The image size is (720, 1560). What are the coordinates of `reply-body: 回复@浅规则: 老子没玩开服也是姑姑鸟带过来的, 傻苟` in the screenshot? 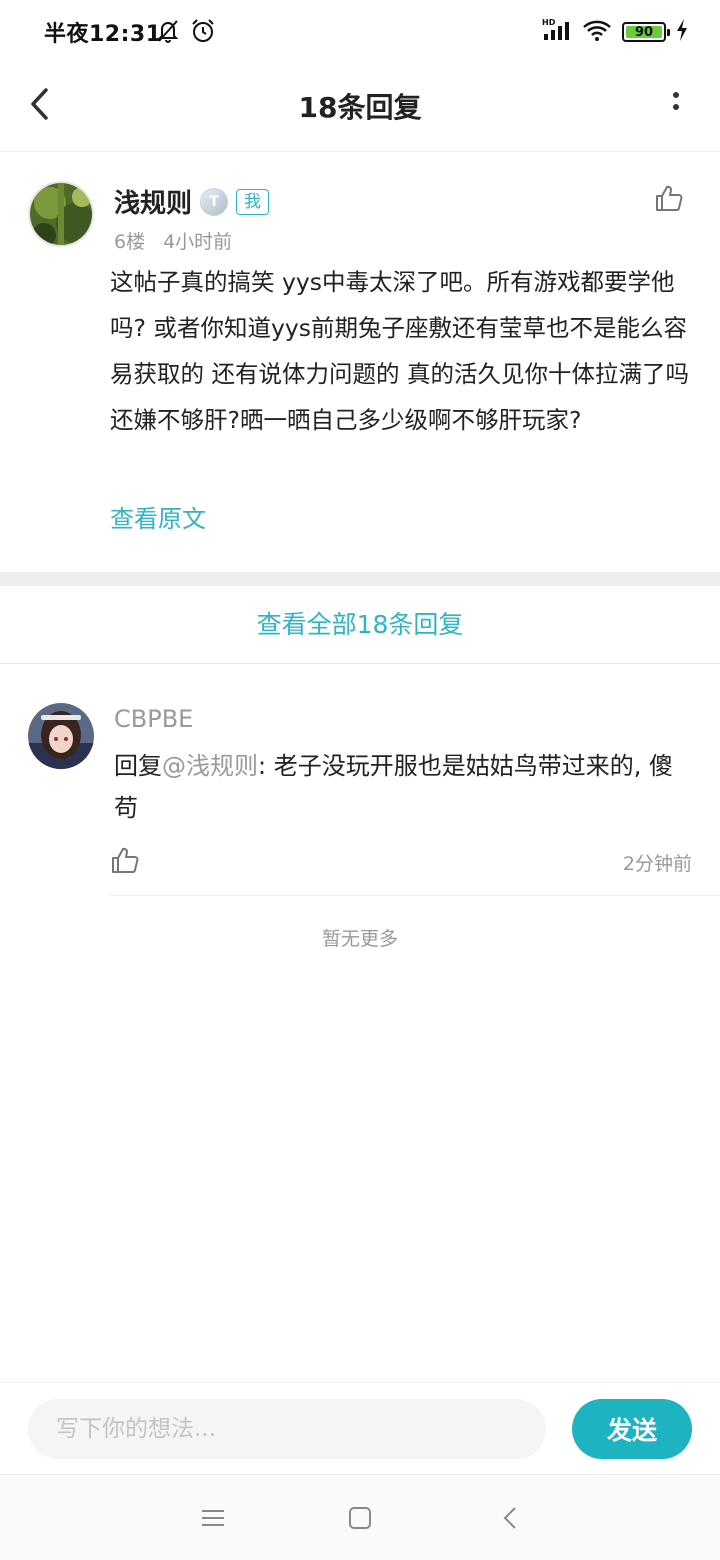 It's located at (394, 787).